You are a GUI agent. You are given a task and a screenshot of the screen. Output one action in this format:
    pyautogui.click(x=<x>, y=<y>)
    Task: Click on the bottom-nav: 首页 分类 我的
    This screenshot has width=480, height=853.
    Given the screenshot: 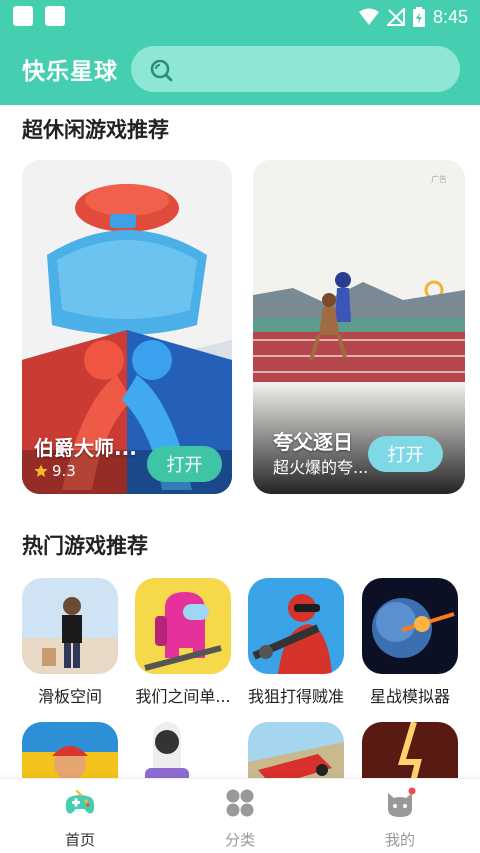 What is the action you would take?
    pyautogui.click(x=240, y=815)
    